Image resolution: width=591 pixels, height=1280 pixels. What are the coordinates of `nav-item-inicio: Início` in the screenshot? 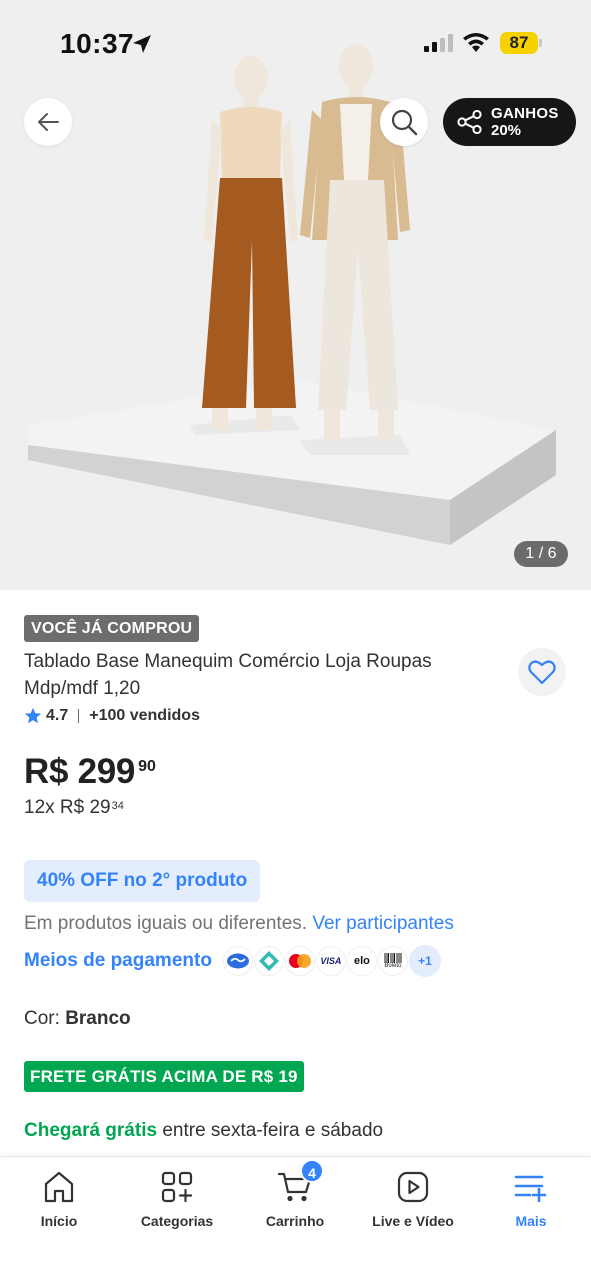 It's located at (59, 1198).